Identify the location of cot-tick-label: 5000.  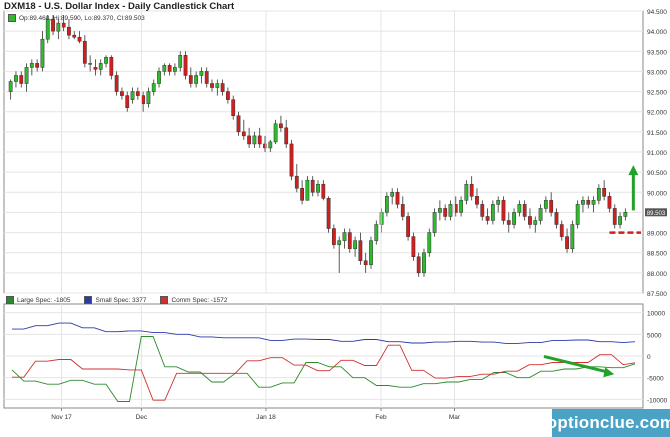
(654, 335).